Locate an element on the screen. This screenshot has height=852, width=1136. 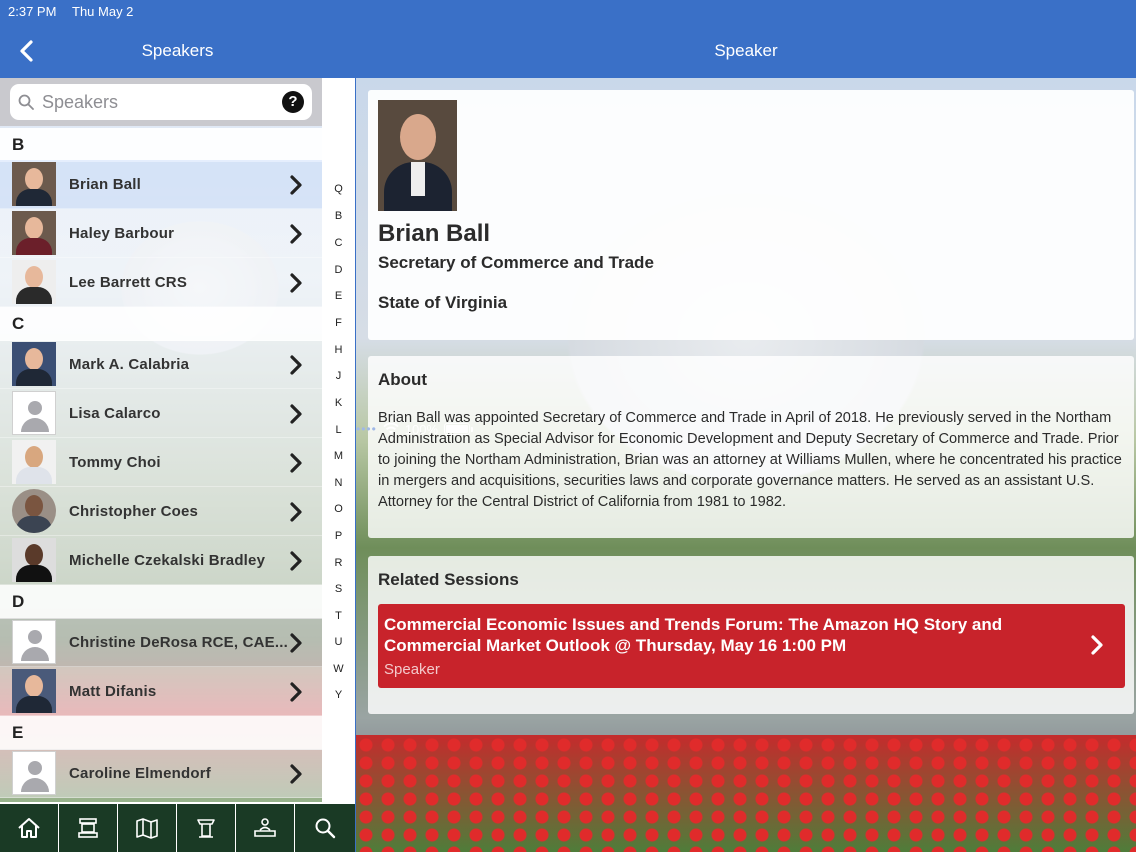
list-item: Lee Barrett CRS is located at coordinates (161, 282).